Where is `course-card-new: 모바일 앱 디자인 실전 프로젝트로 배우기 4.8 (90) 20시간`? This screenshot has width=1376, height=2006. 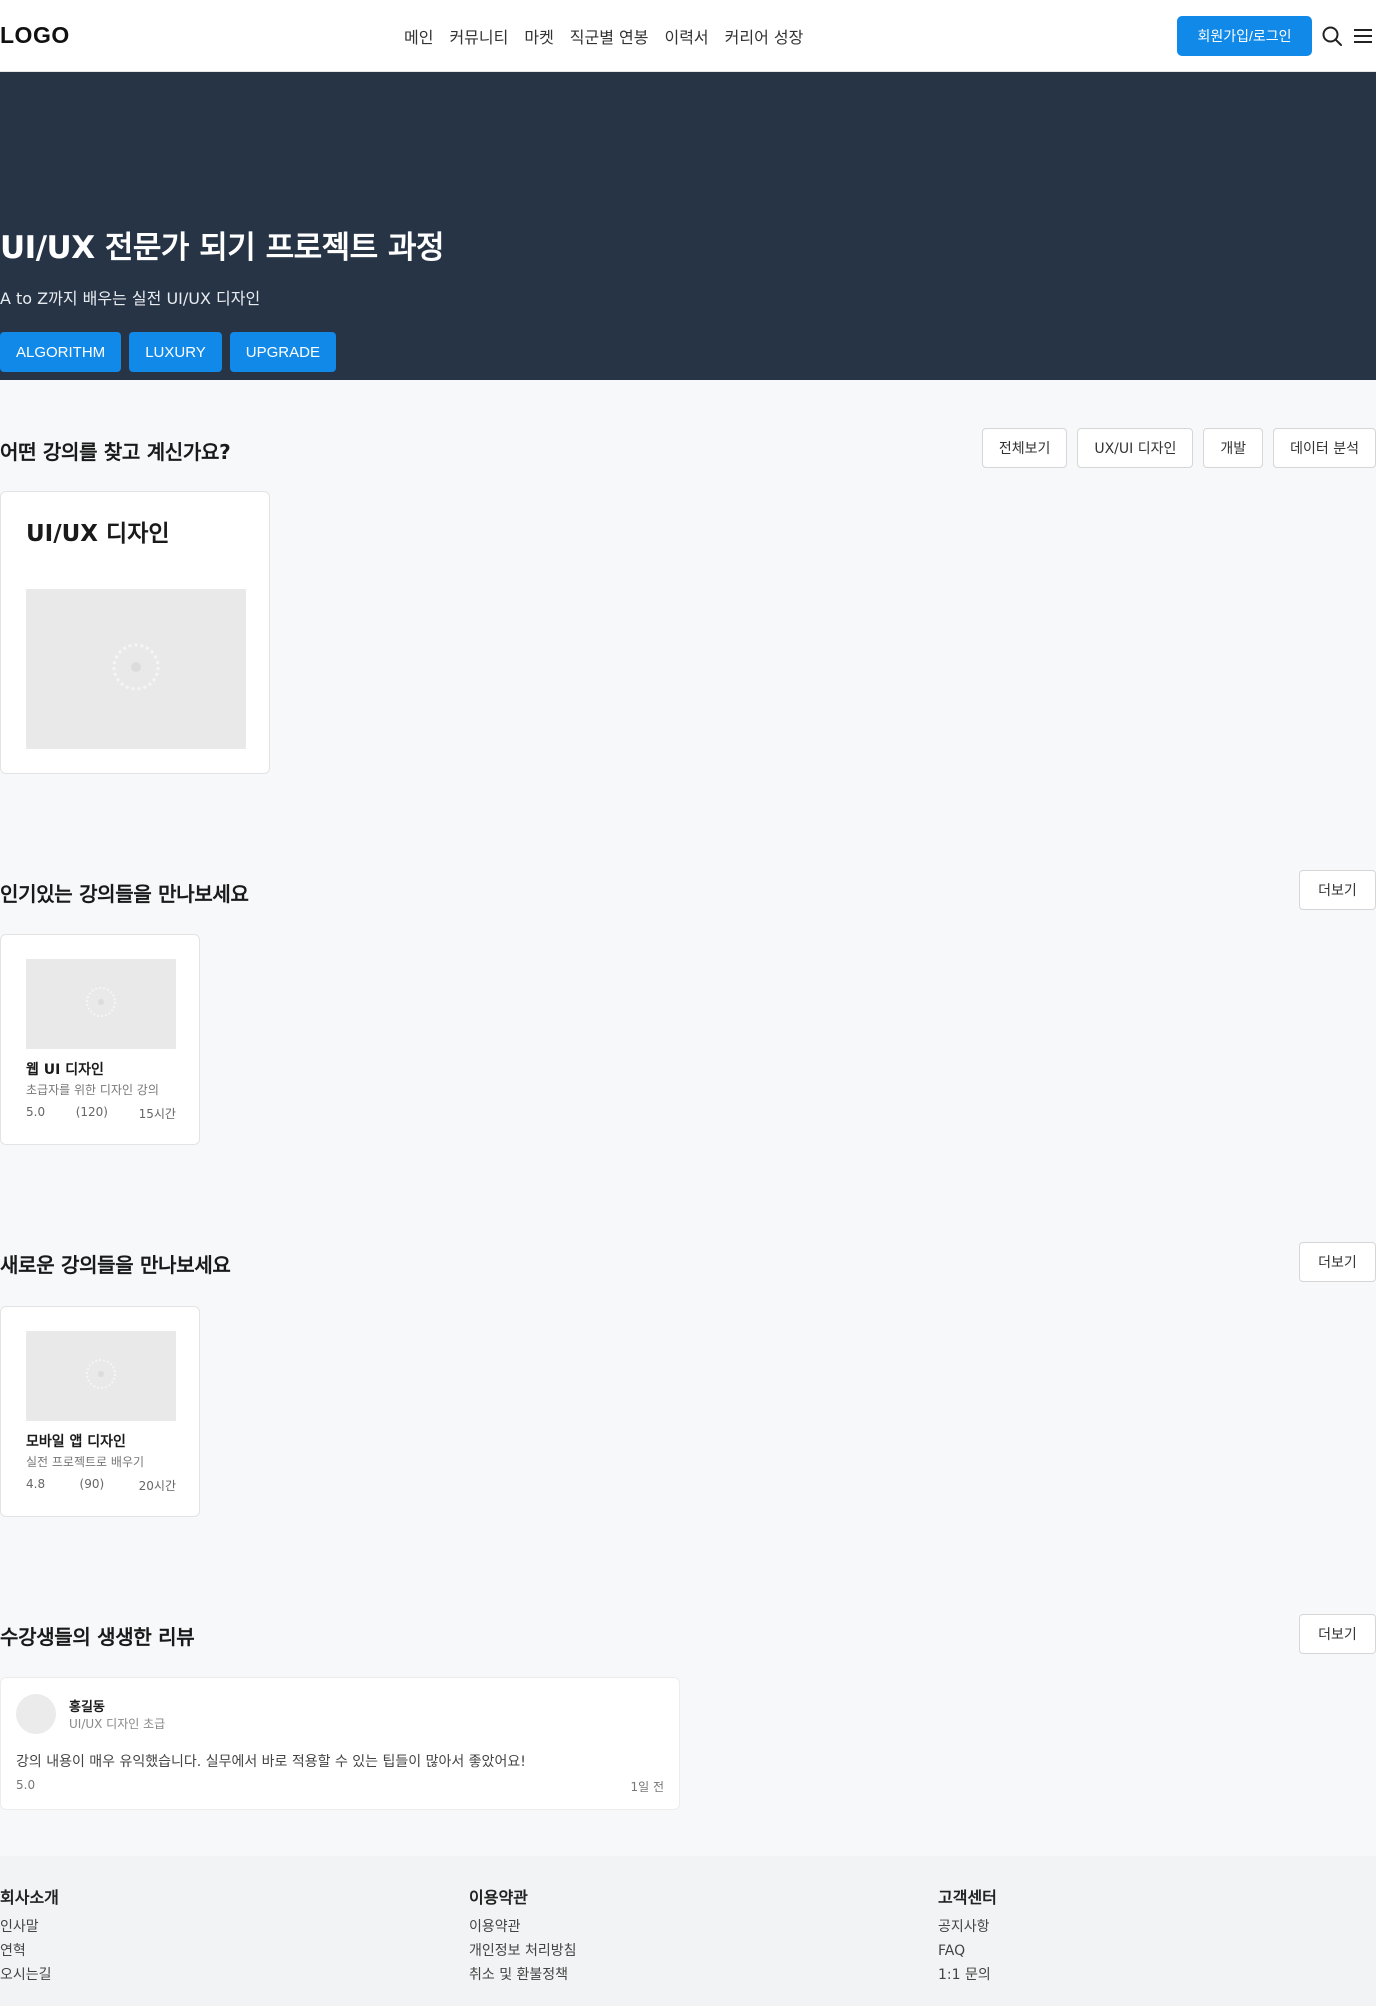 course-card-new: 모바일 앱 디자인 실전 프로젝트로 배우기 4.8 (90) 20시간 is located at coordinates (100, 1411).